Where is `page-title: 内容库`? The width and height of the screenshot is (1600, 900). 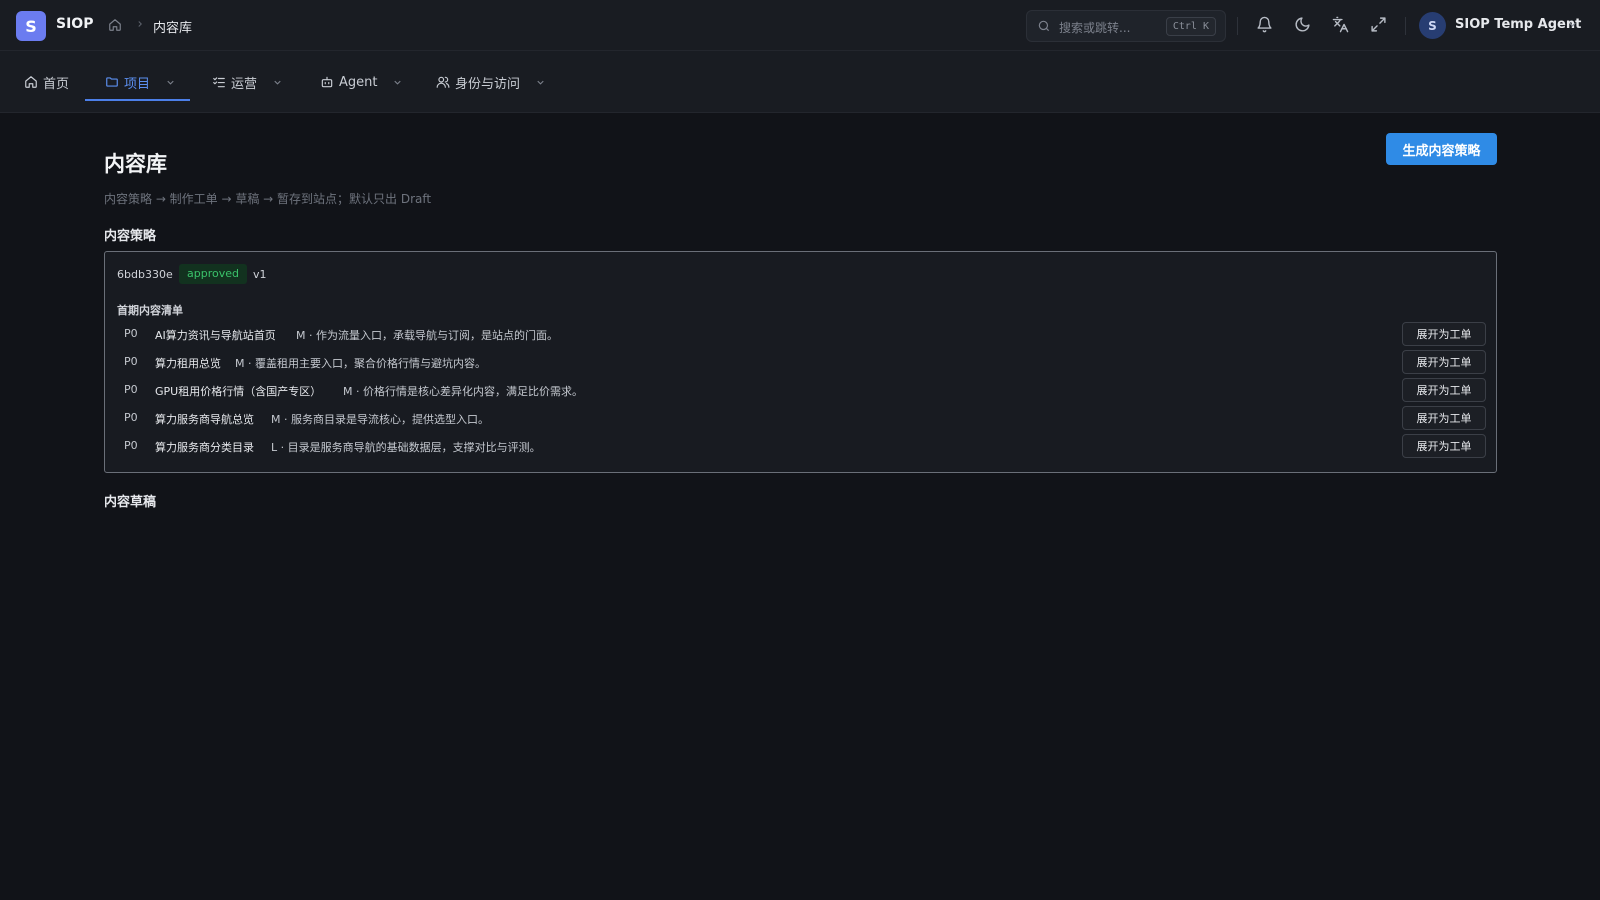 page-title: 内容库 is located at coordinates (135, 164).